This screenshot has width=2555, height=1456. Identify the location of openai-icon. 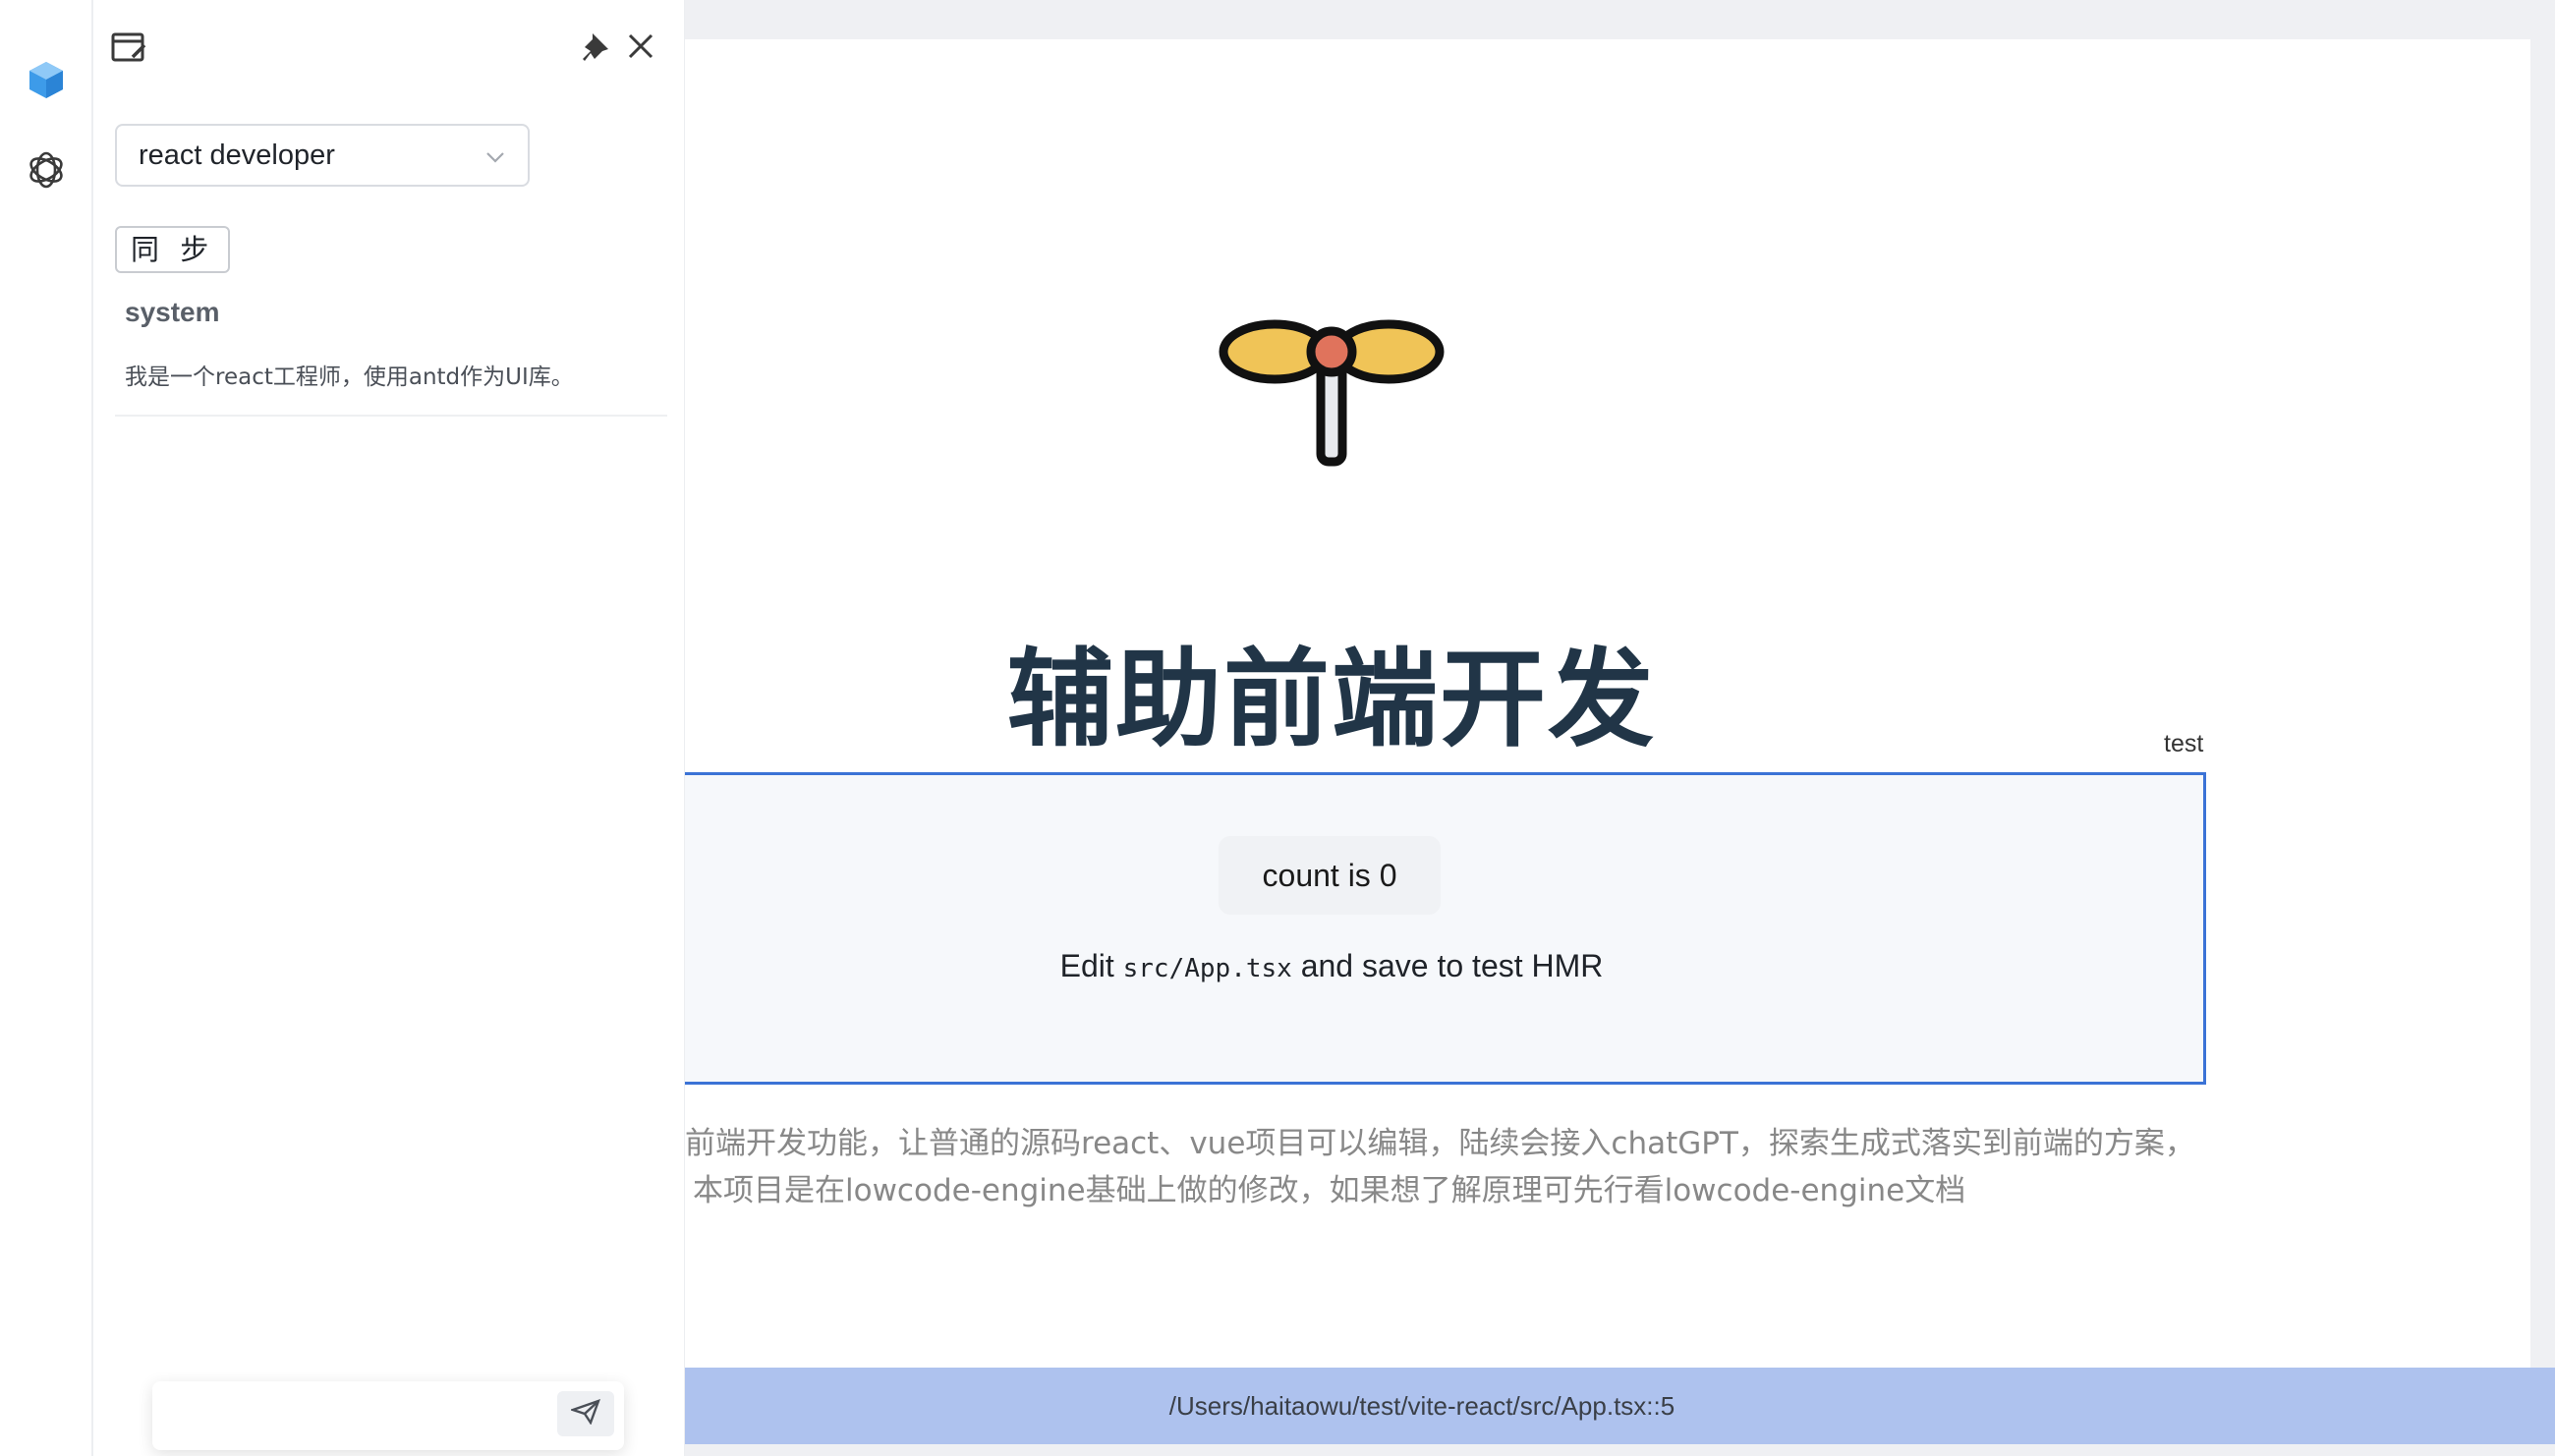
(46, 170).